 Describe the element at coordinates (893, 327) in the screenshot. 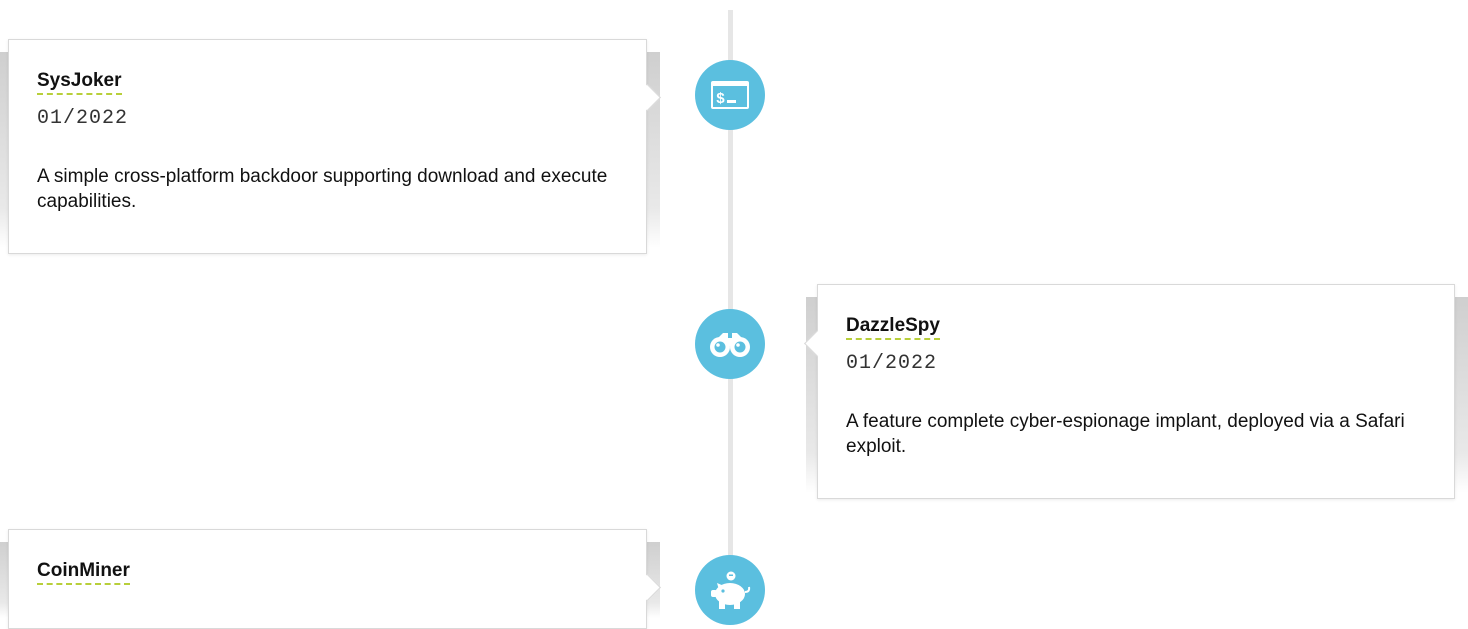

I see `entry-title-link: DazzleSpy` at that location.